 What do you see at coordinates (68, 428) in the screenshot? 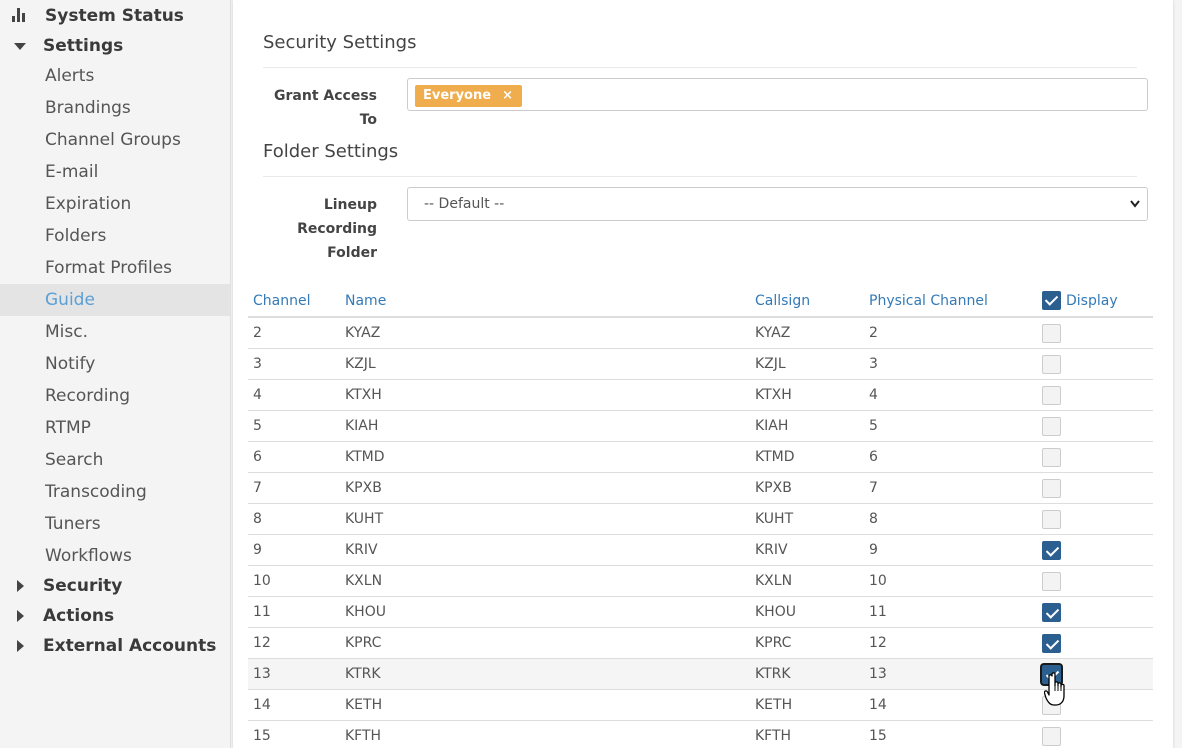
I see `sidebar-item-label: RTMP` at bounding box center [68, 428].